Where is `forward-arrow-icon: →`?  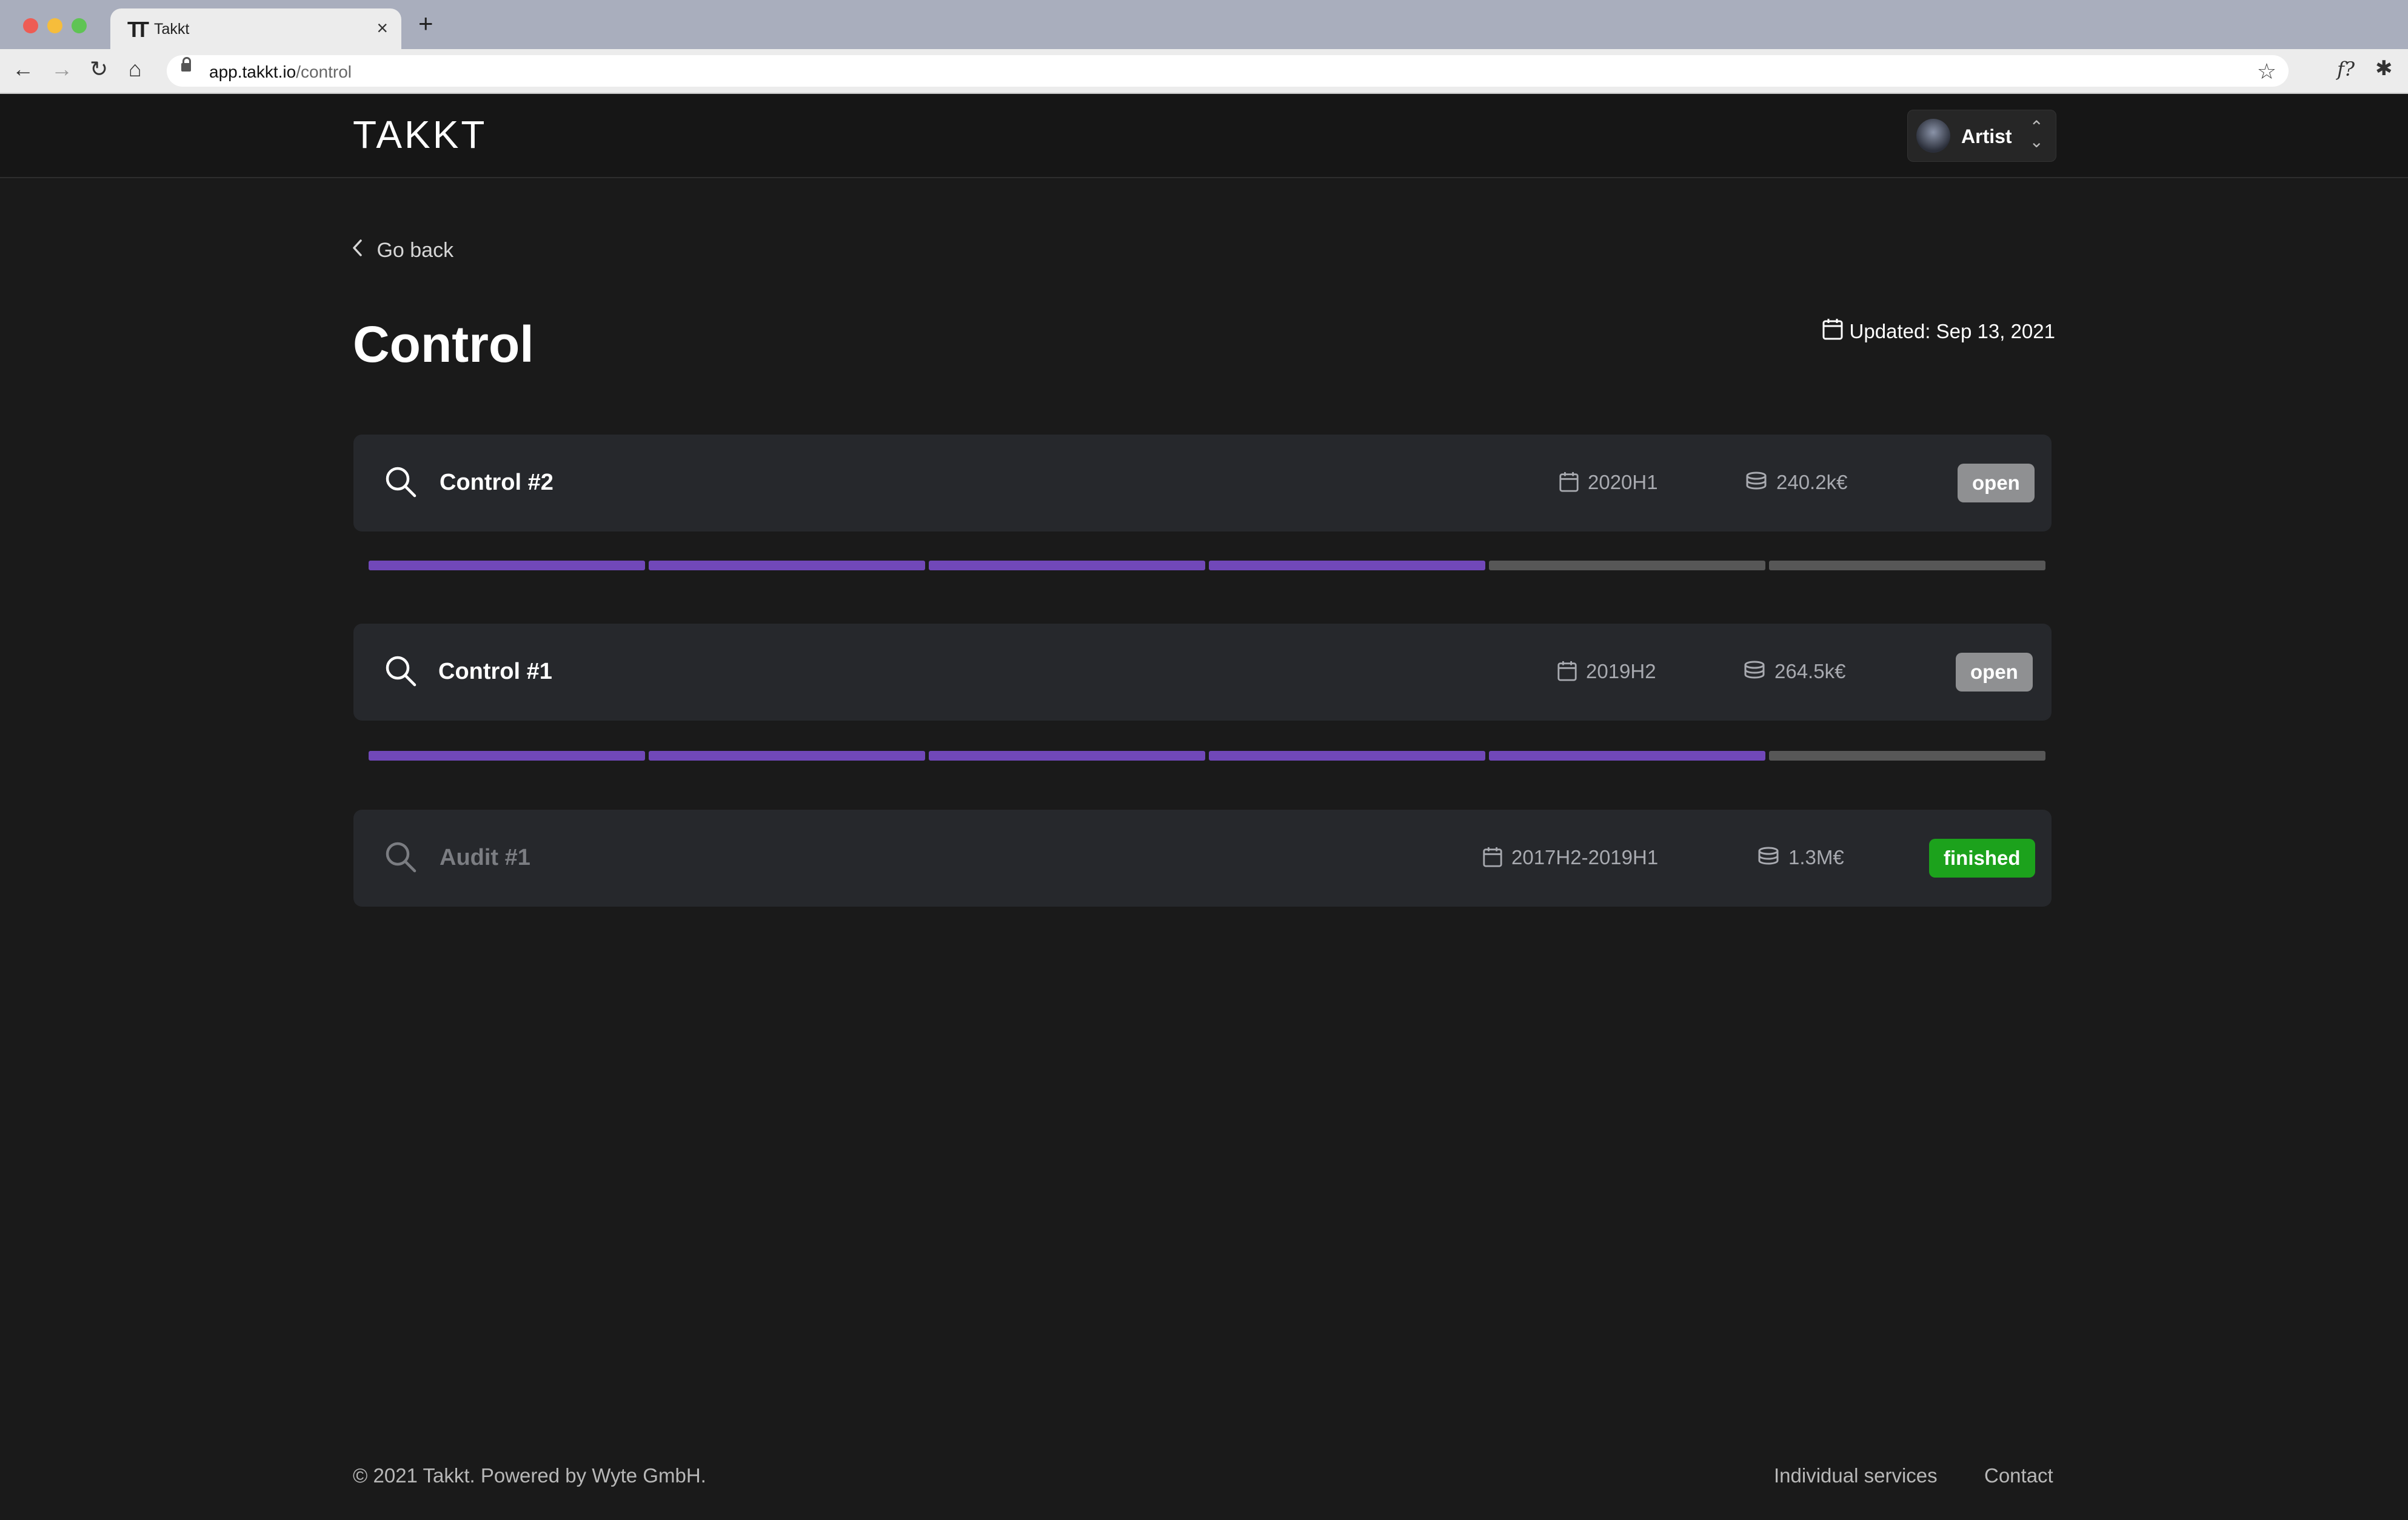
forward-arrow-icon: → is located at coordinates (62, 69).